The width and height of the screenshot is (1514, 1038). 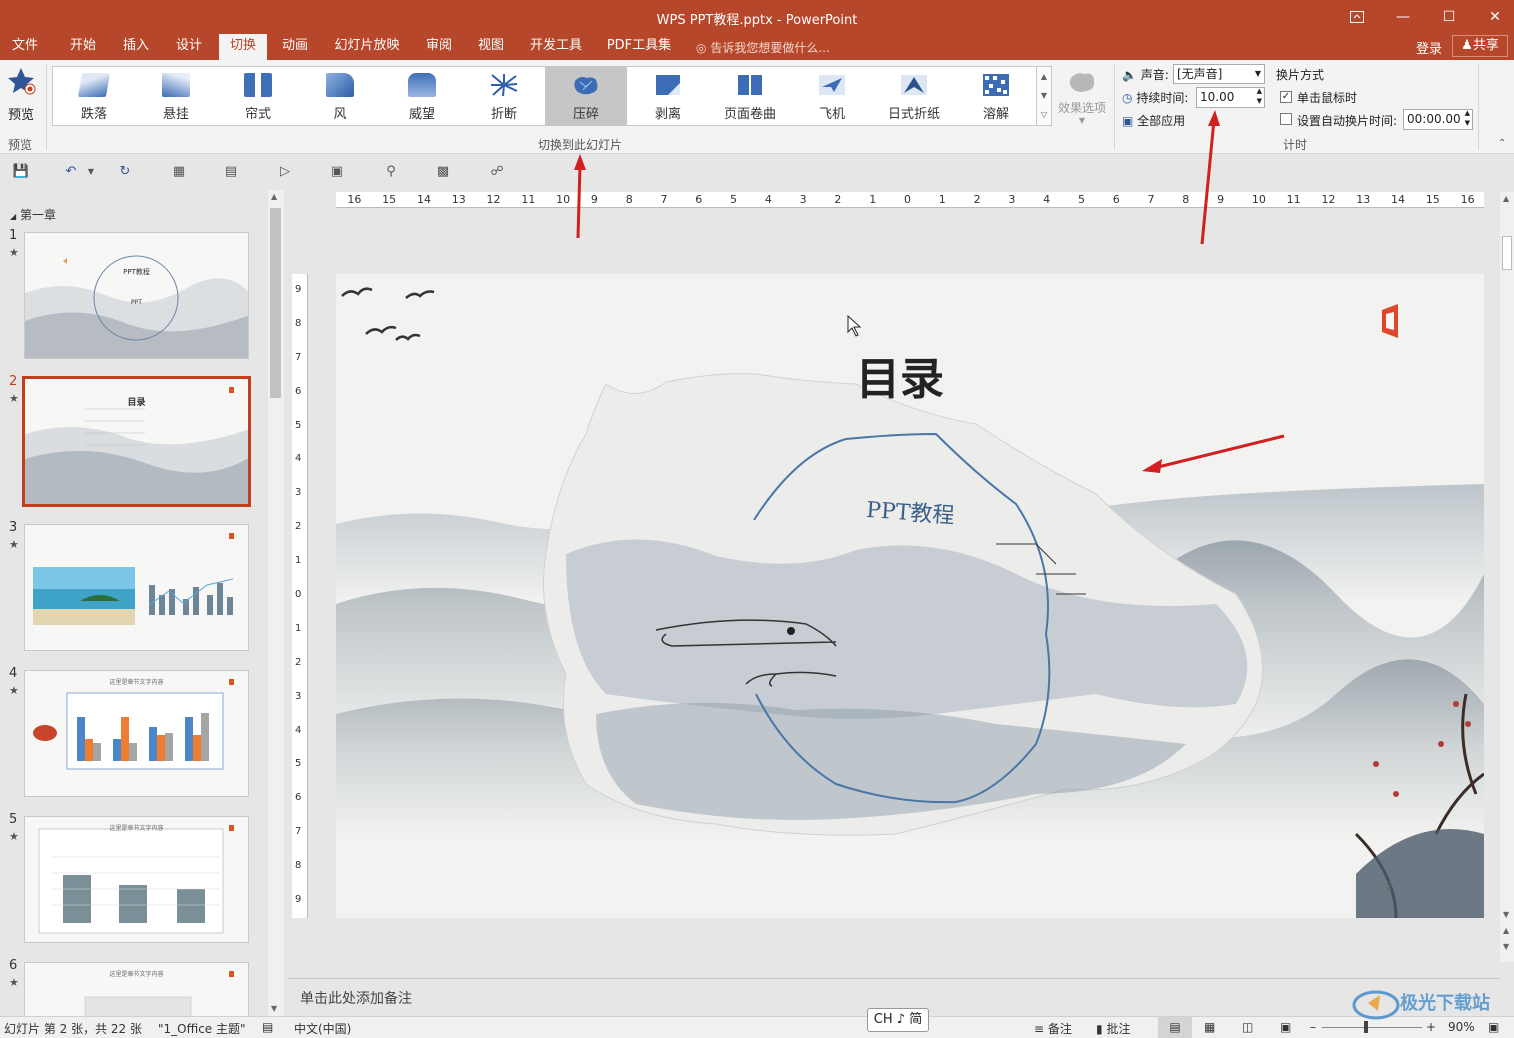 What do you see at coordinates (295, 47) in the screenshot?
I see `tab-animations: 动画` at bounding box center [295, 47].